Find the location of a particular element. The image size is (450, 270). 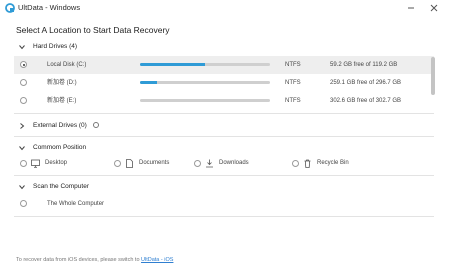

section-common-position-label: Commom Position is located at coordinates (60, 147).